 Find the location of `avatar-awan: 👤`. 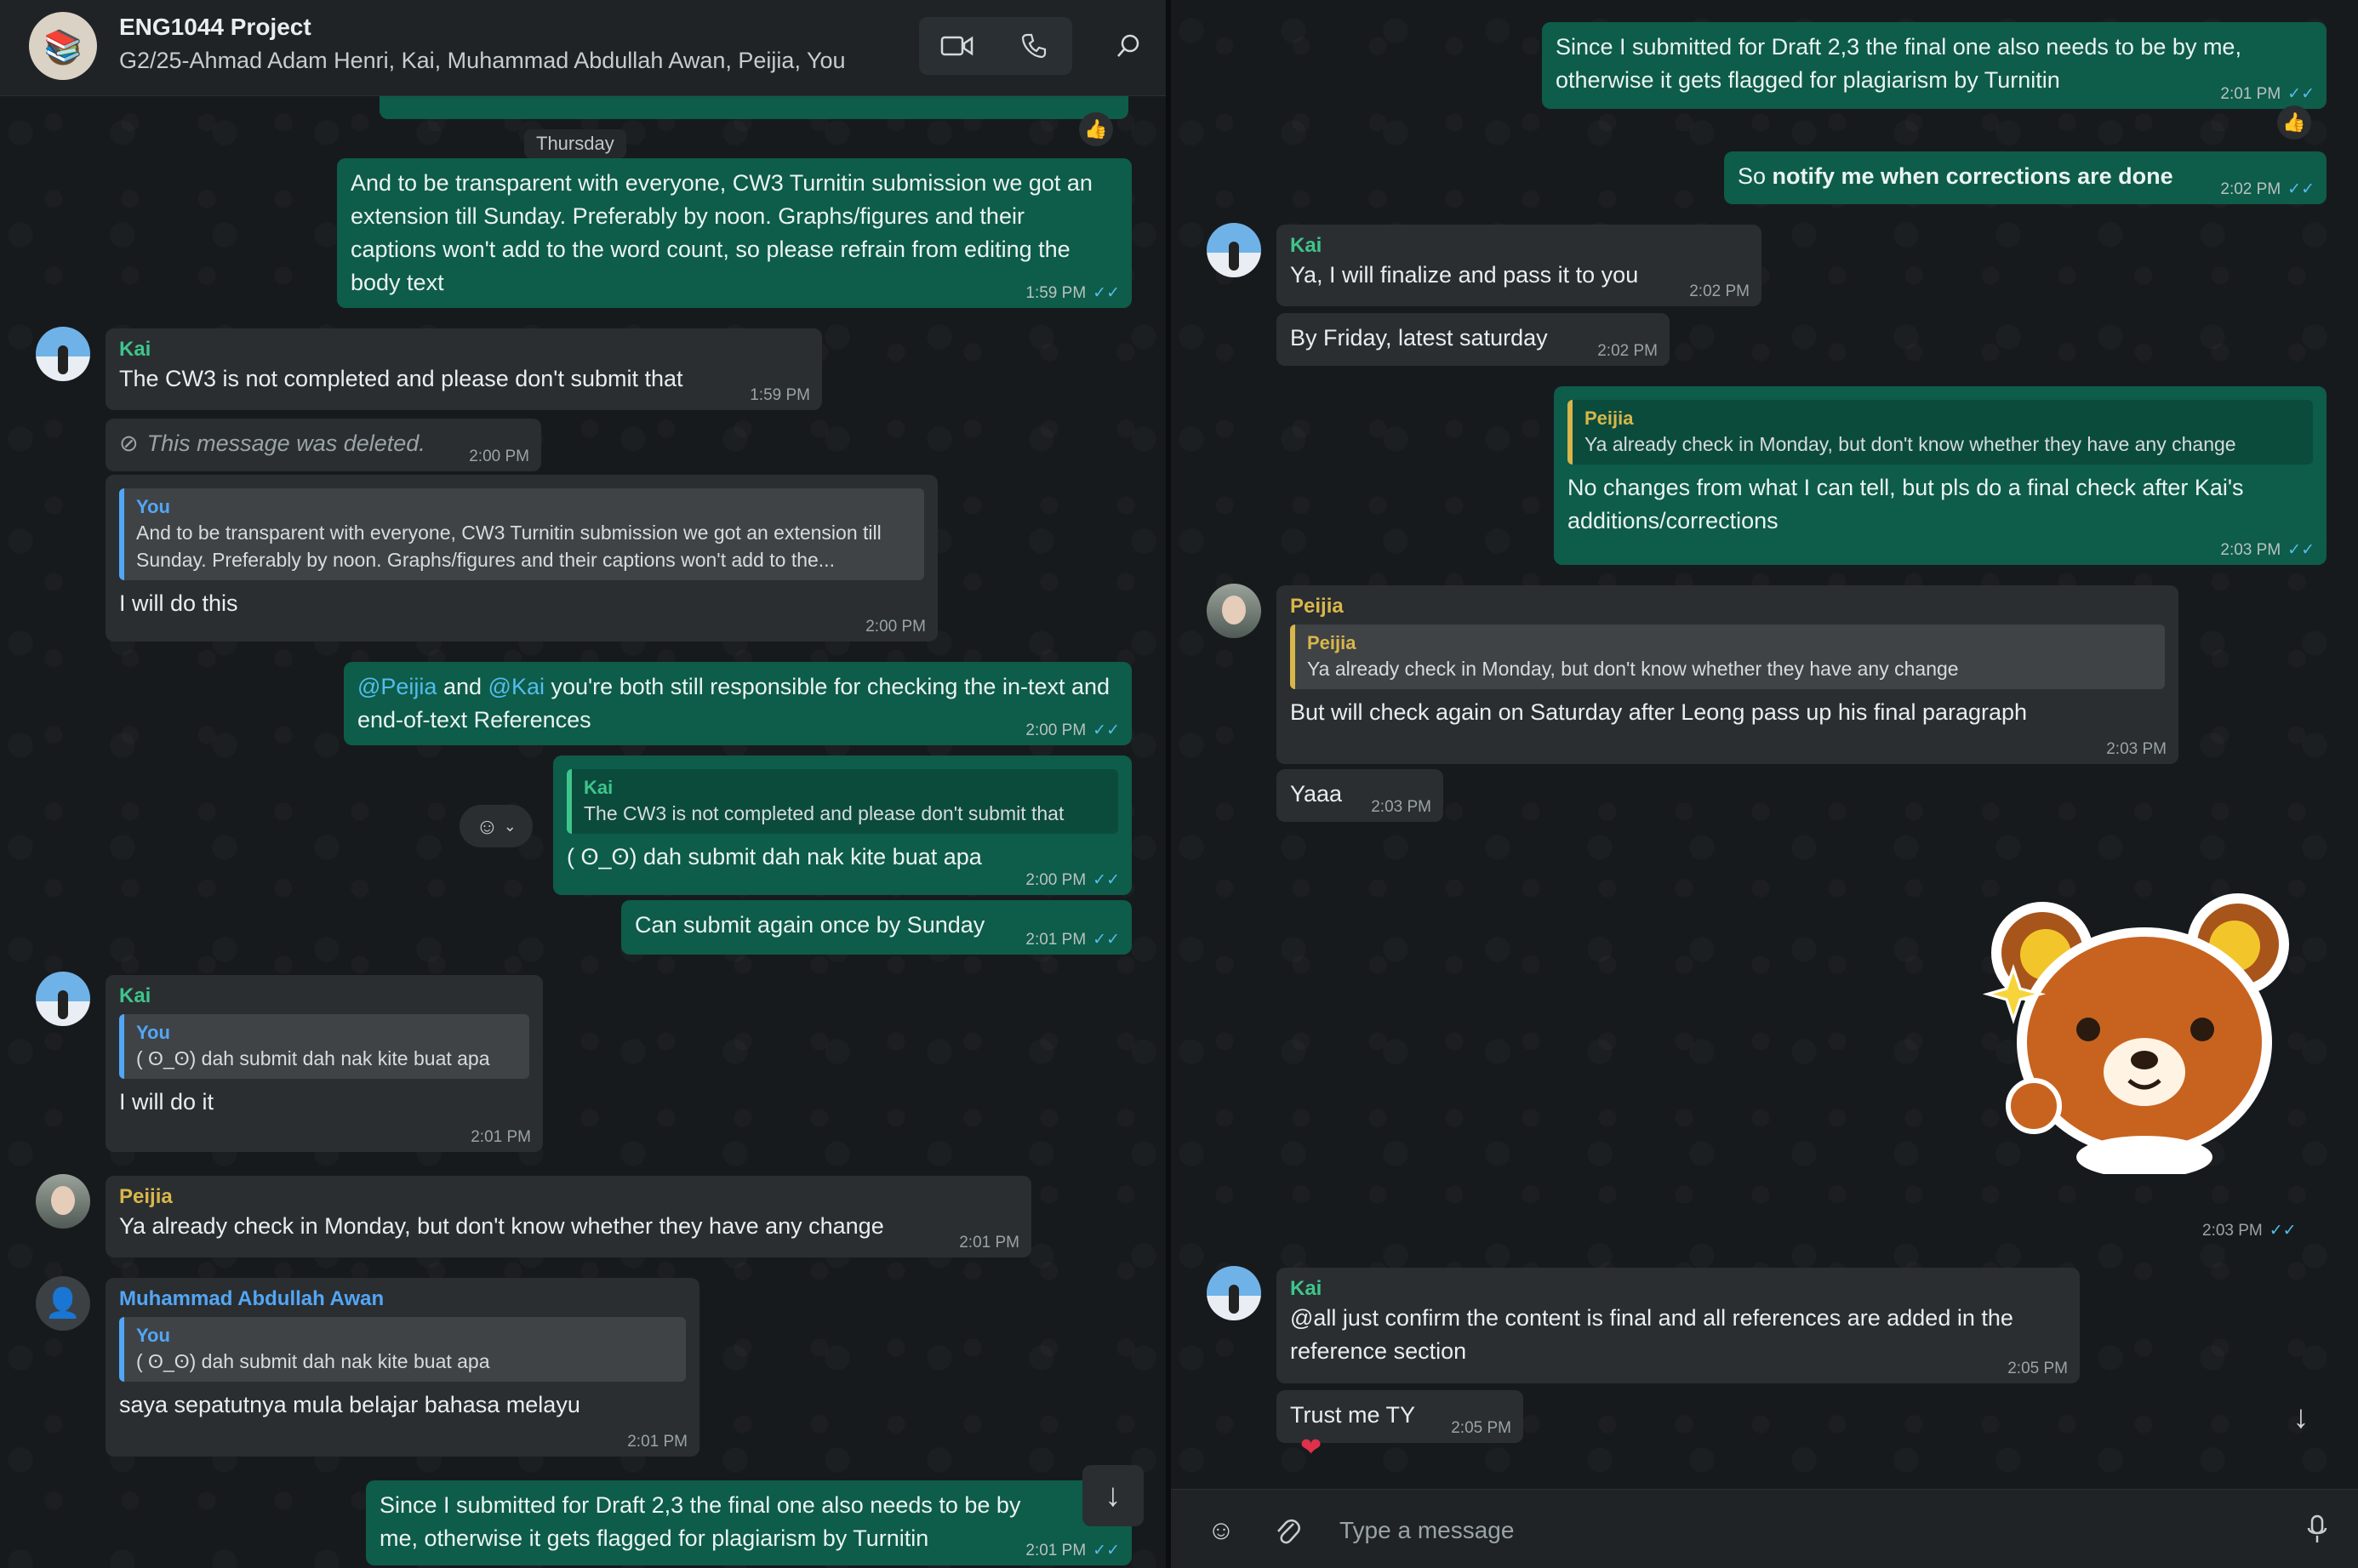

avatar-awan: 👤 is located at coordinates (63, 1303).